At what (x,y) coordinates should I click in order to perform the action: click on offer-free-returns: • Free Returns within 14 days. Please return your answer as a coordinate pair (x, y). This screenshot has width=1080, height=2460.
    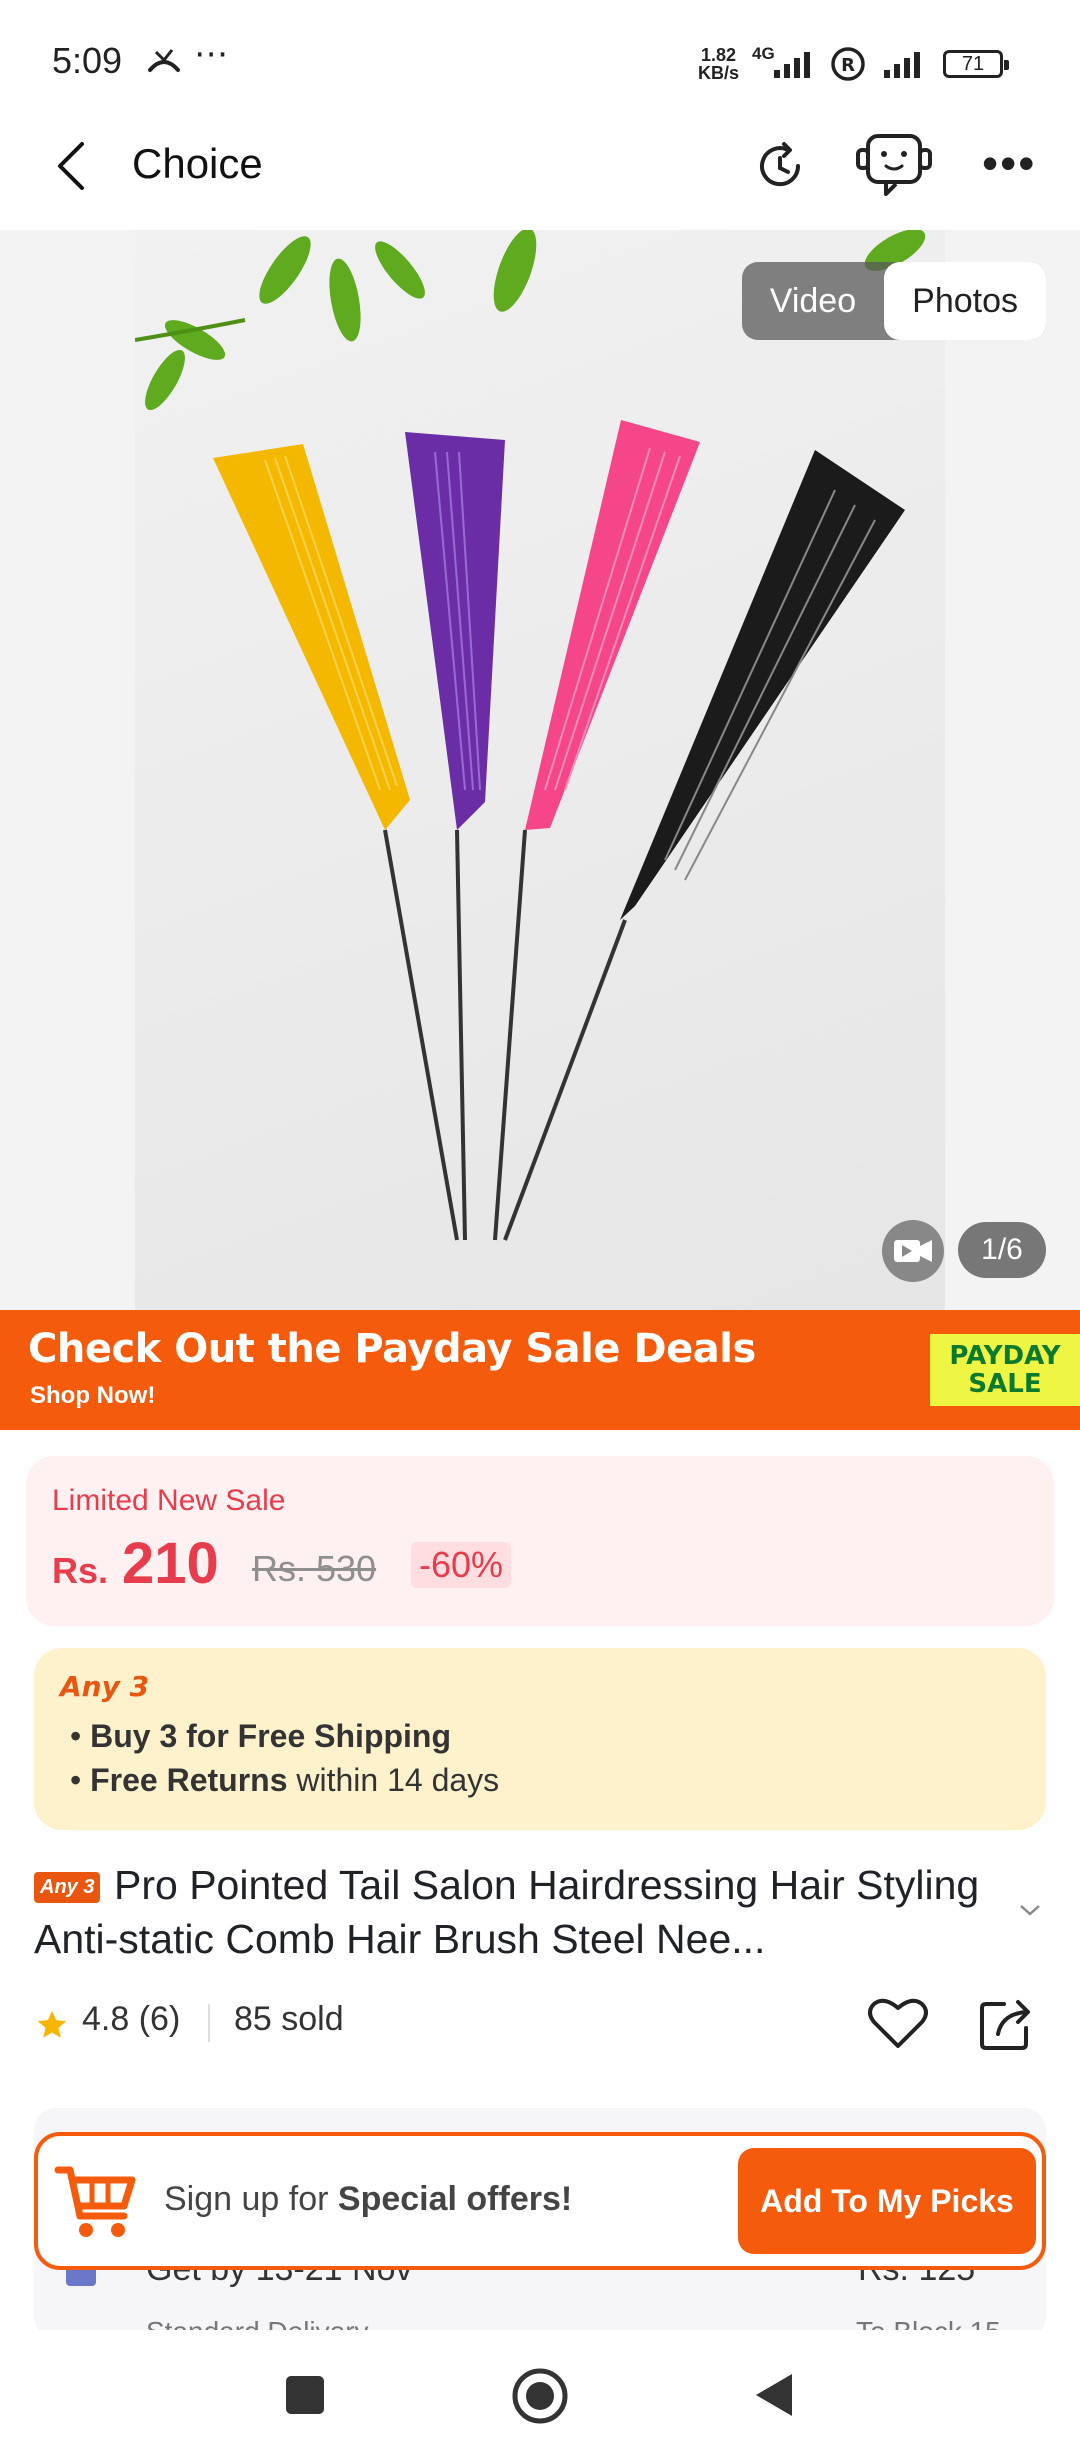
    Looking at the image, I should click on (285, 1780).